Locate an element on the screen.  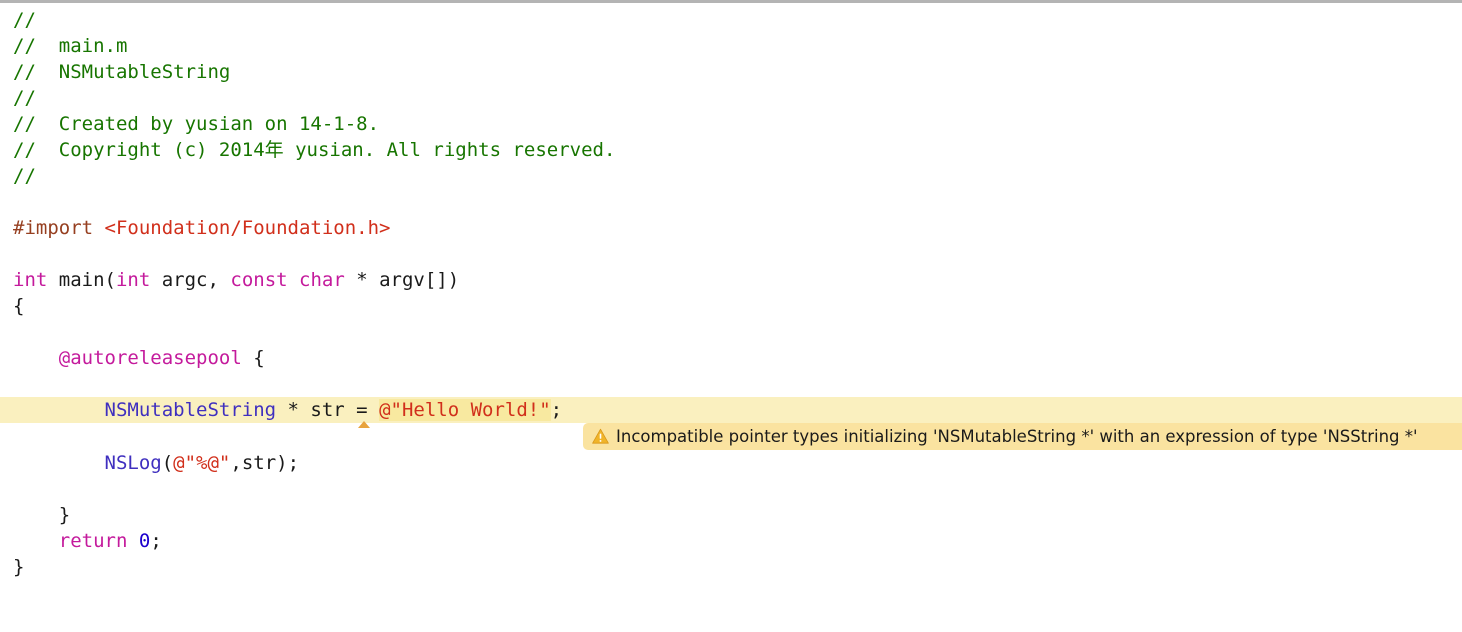
code-line-autoreleasepool: @autoreleasepool { is located at coordinates (731, 358).